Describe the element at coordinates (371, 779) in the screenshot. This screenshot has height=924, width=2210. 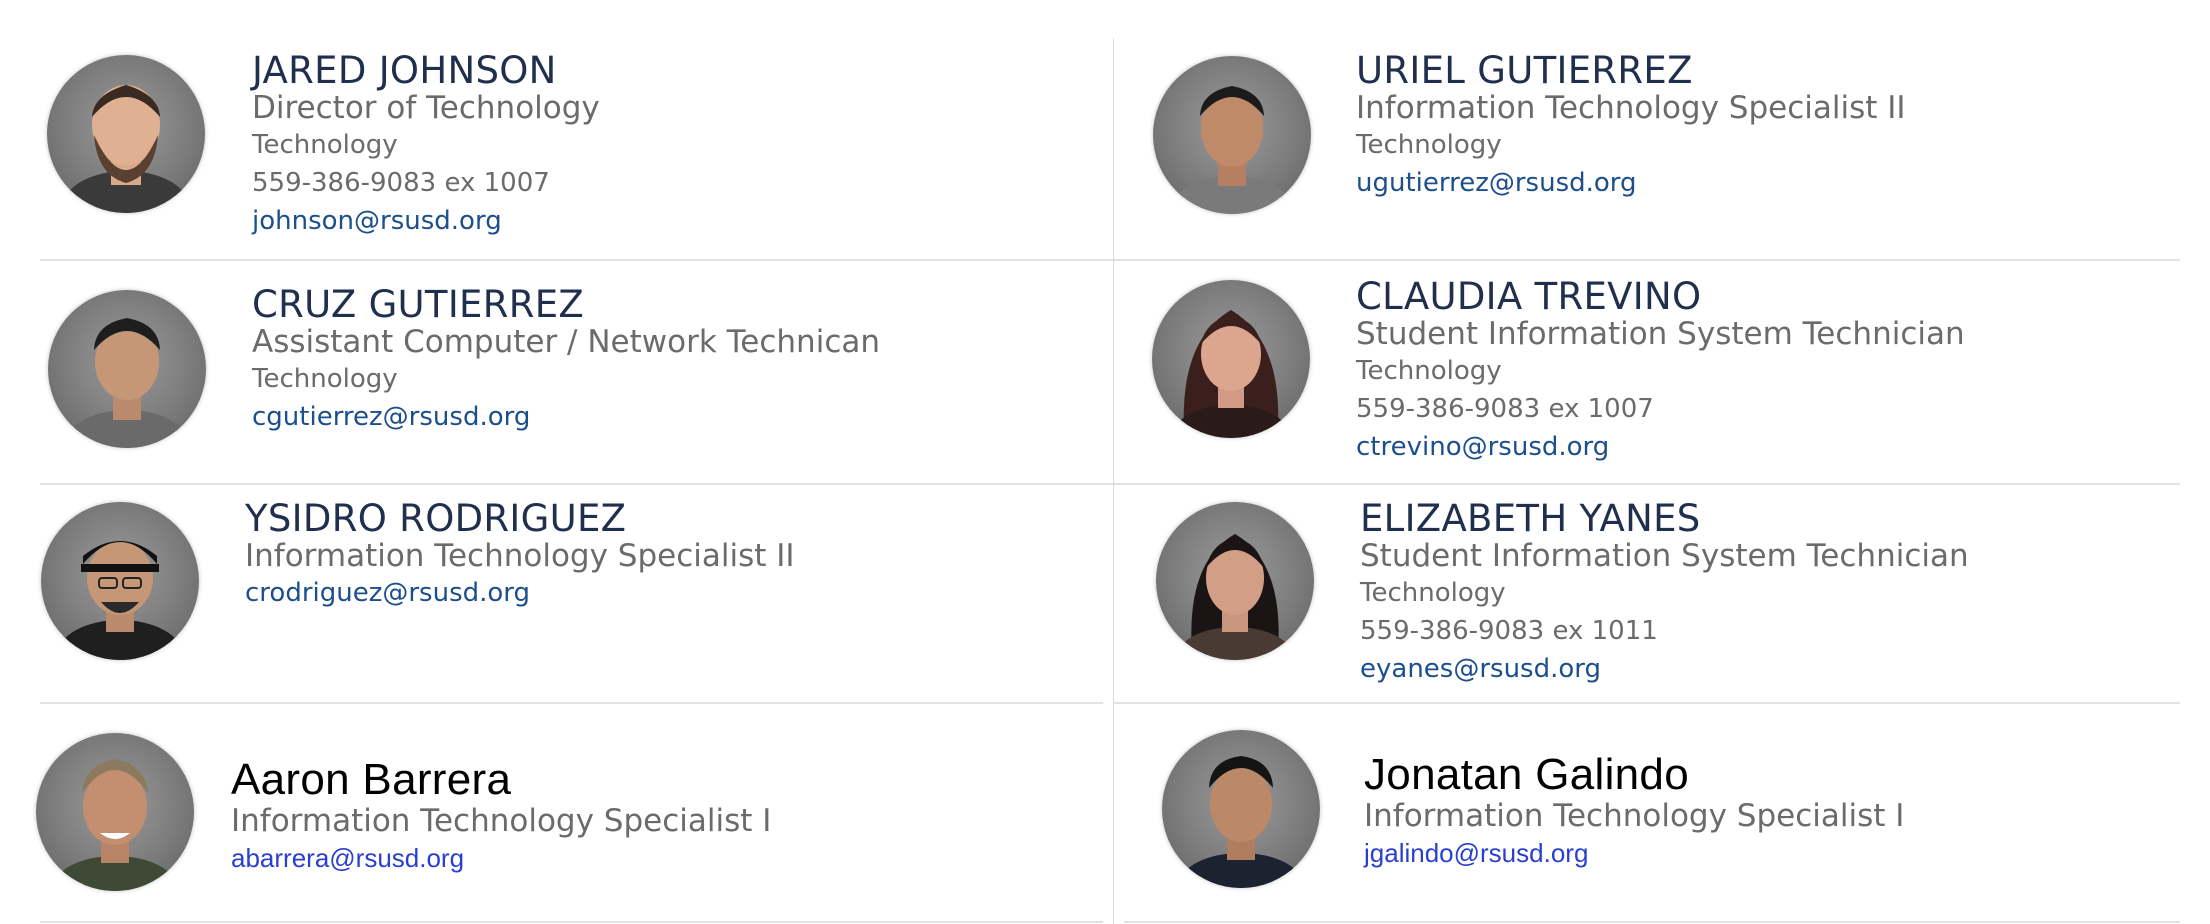
I see `staff-name: Aaron Barrera` at that location.